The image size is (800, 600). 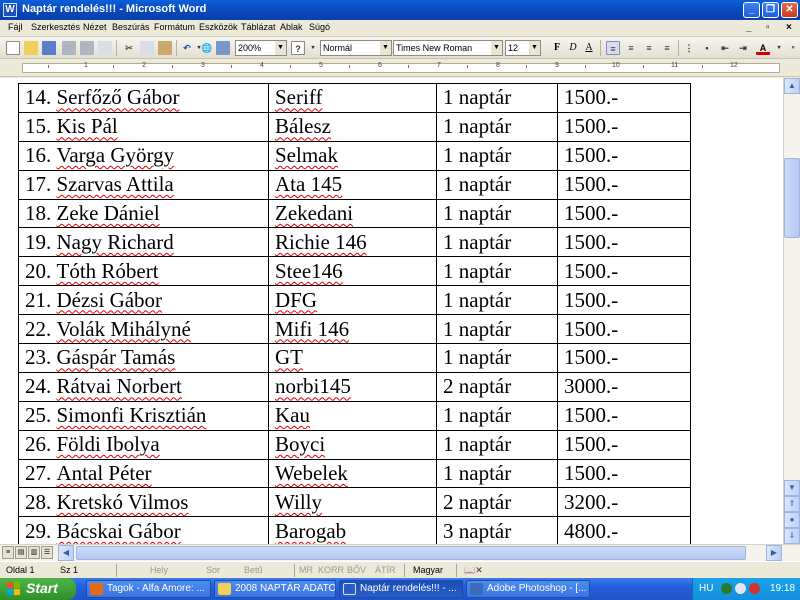 I want to click on nickname-cell: Mifi 146, so click(x=352, y=329).